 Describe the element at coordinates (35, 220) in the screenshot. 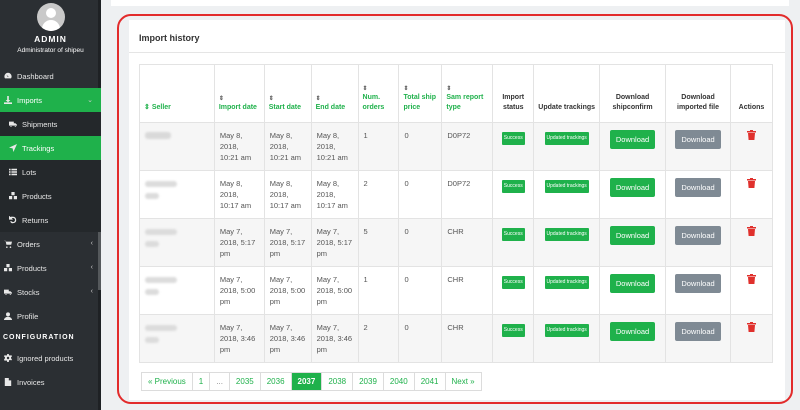

I see `sidebar-item-label: Returns` at that location.